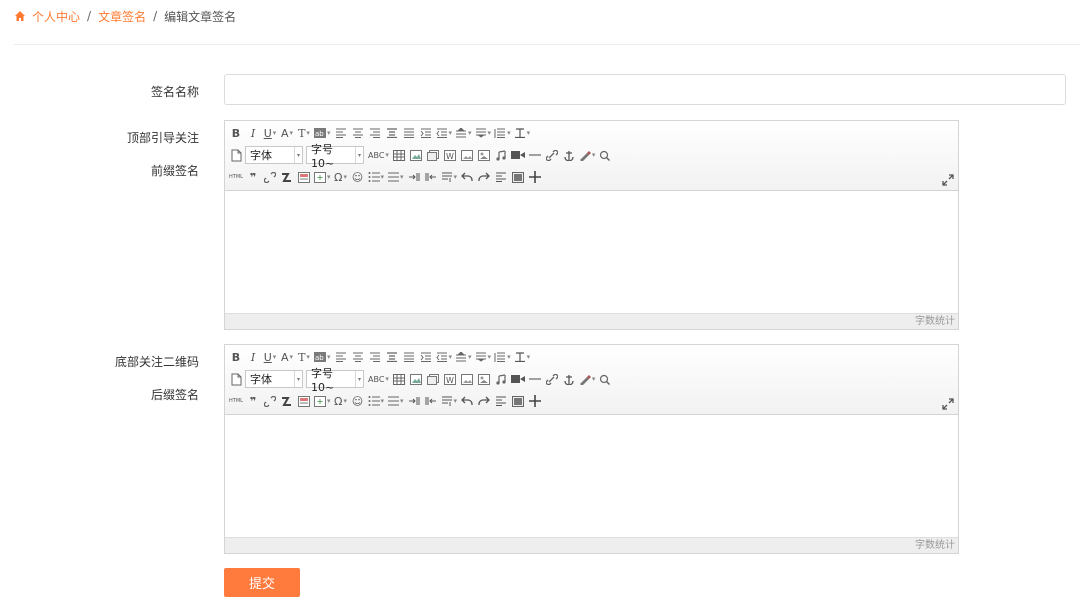  What do you see at coordinates (56, 16) in the screenshot?
I see `breadcrumb-item-personal-center: 个人中心` at bounding box center [56, 16].